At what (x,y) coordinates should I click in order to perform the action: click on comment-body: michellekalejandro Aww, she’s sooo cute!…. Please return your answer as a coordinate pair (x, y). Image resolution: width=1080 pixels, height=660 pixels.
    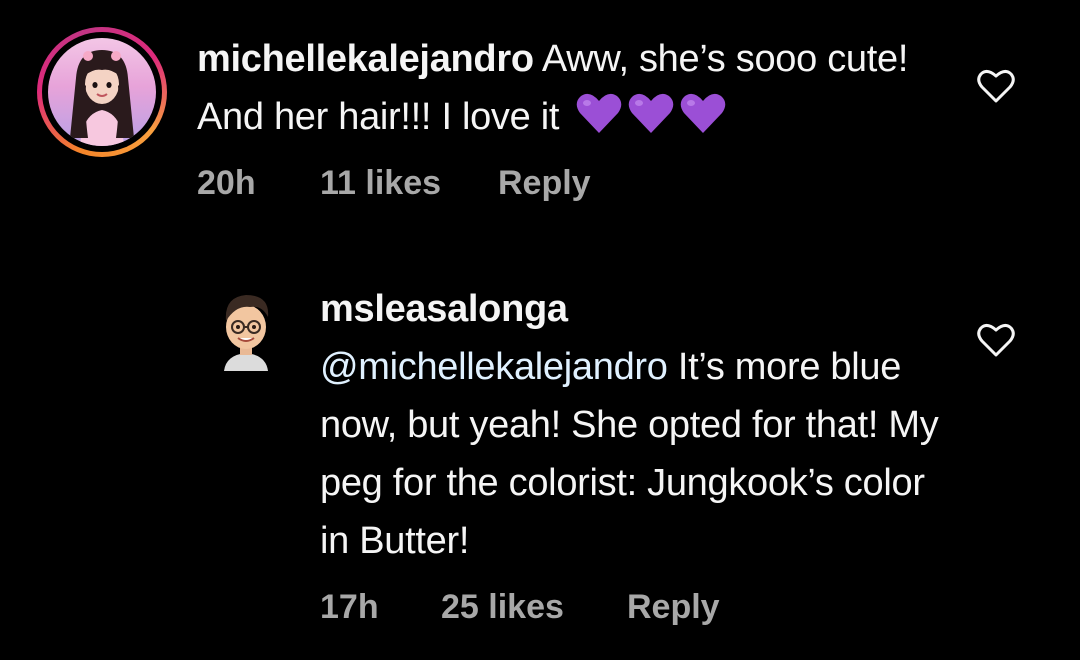
    Looking at the image, I should click on (562, 91).